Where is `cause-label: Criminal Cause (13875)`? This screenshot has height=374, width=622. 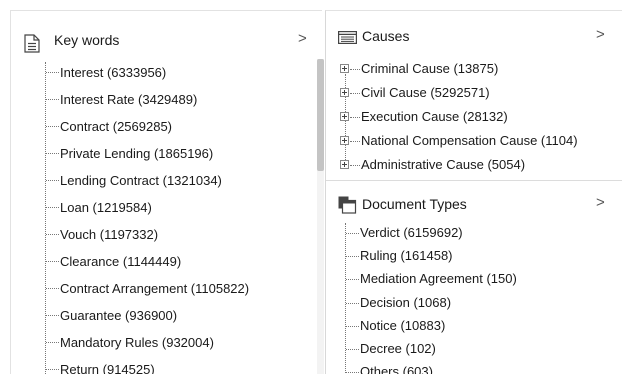
cause-label: Criminal Cause (13875) is located at coordinates (429, 69).